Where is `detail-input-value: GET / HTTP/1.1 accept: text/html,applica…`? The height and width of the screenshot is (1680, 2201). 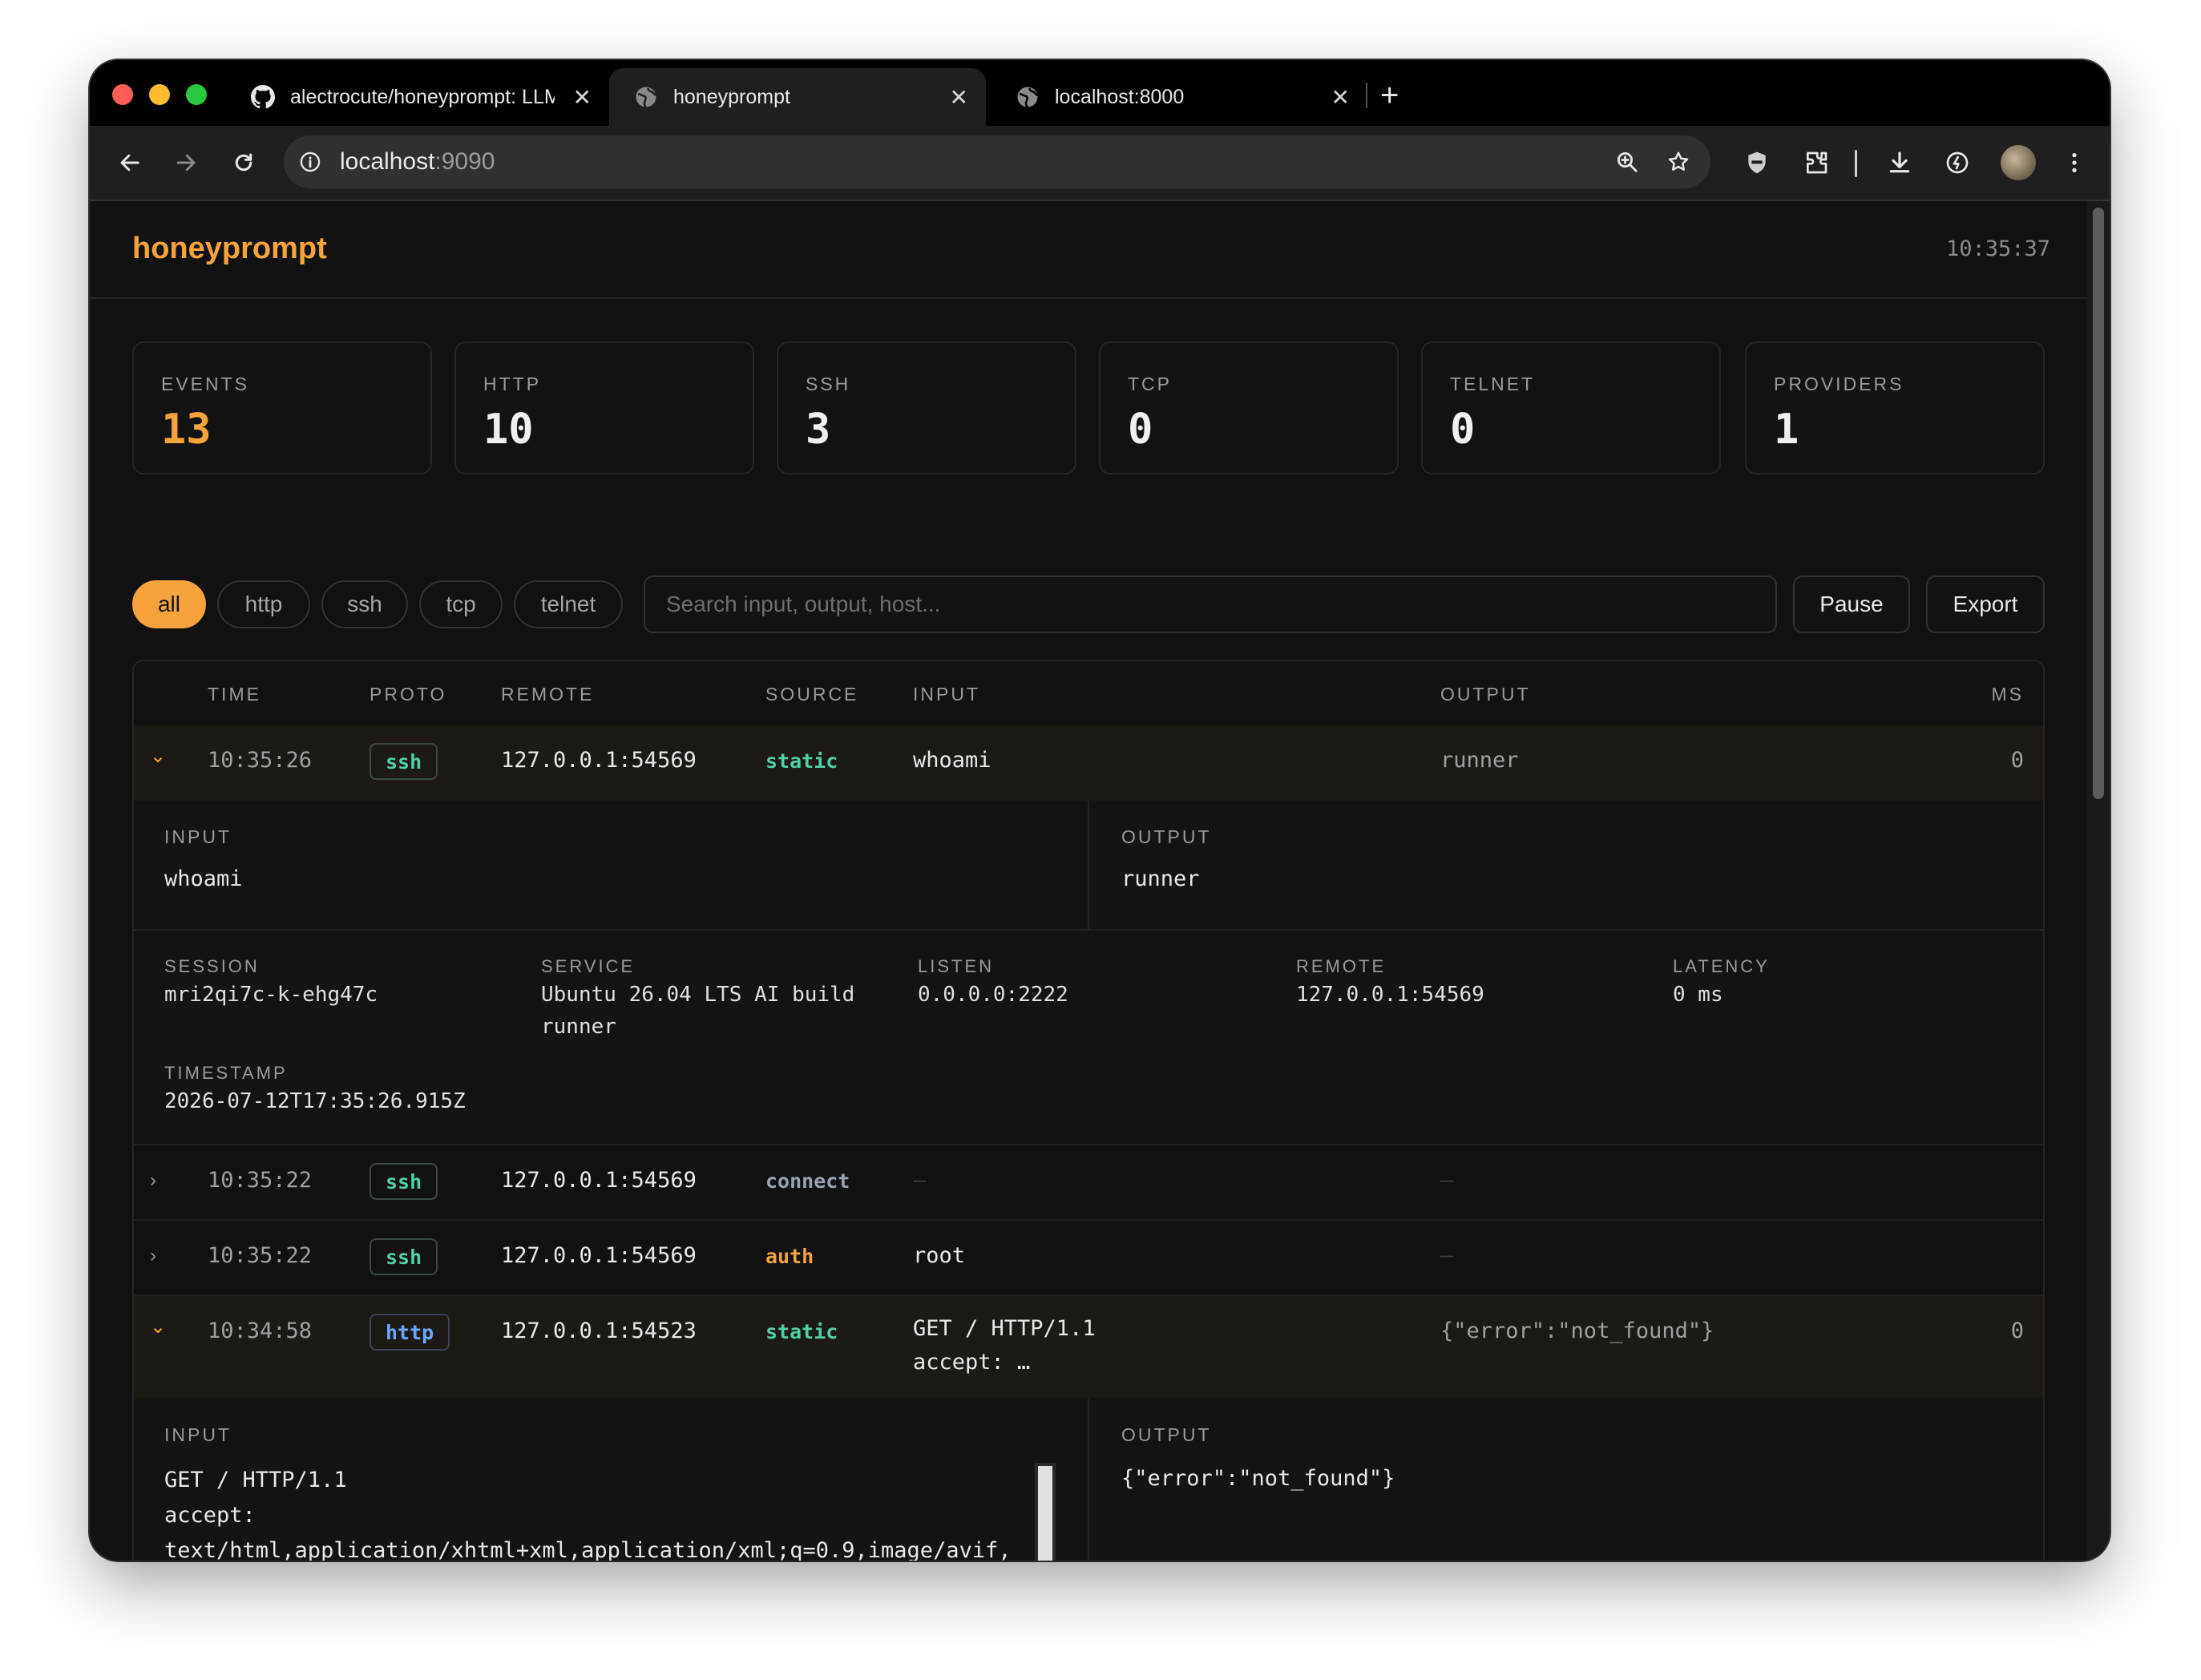
detail-input-value: GET / HTTP/1.1 accept: text/html,applica… is located at coordinates (588, 1514).